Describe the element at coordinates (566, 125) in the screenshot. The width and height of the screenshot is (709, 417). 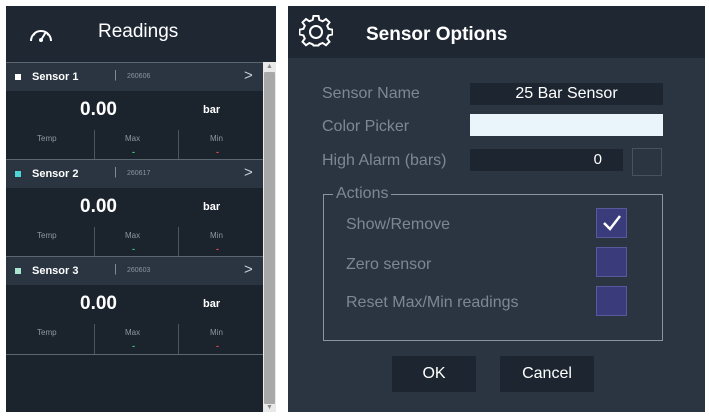
I see `color-picker-field` at that location.